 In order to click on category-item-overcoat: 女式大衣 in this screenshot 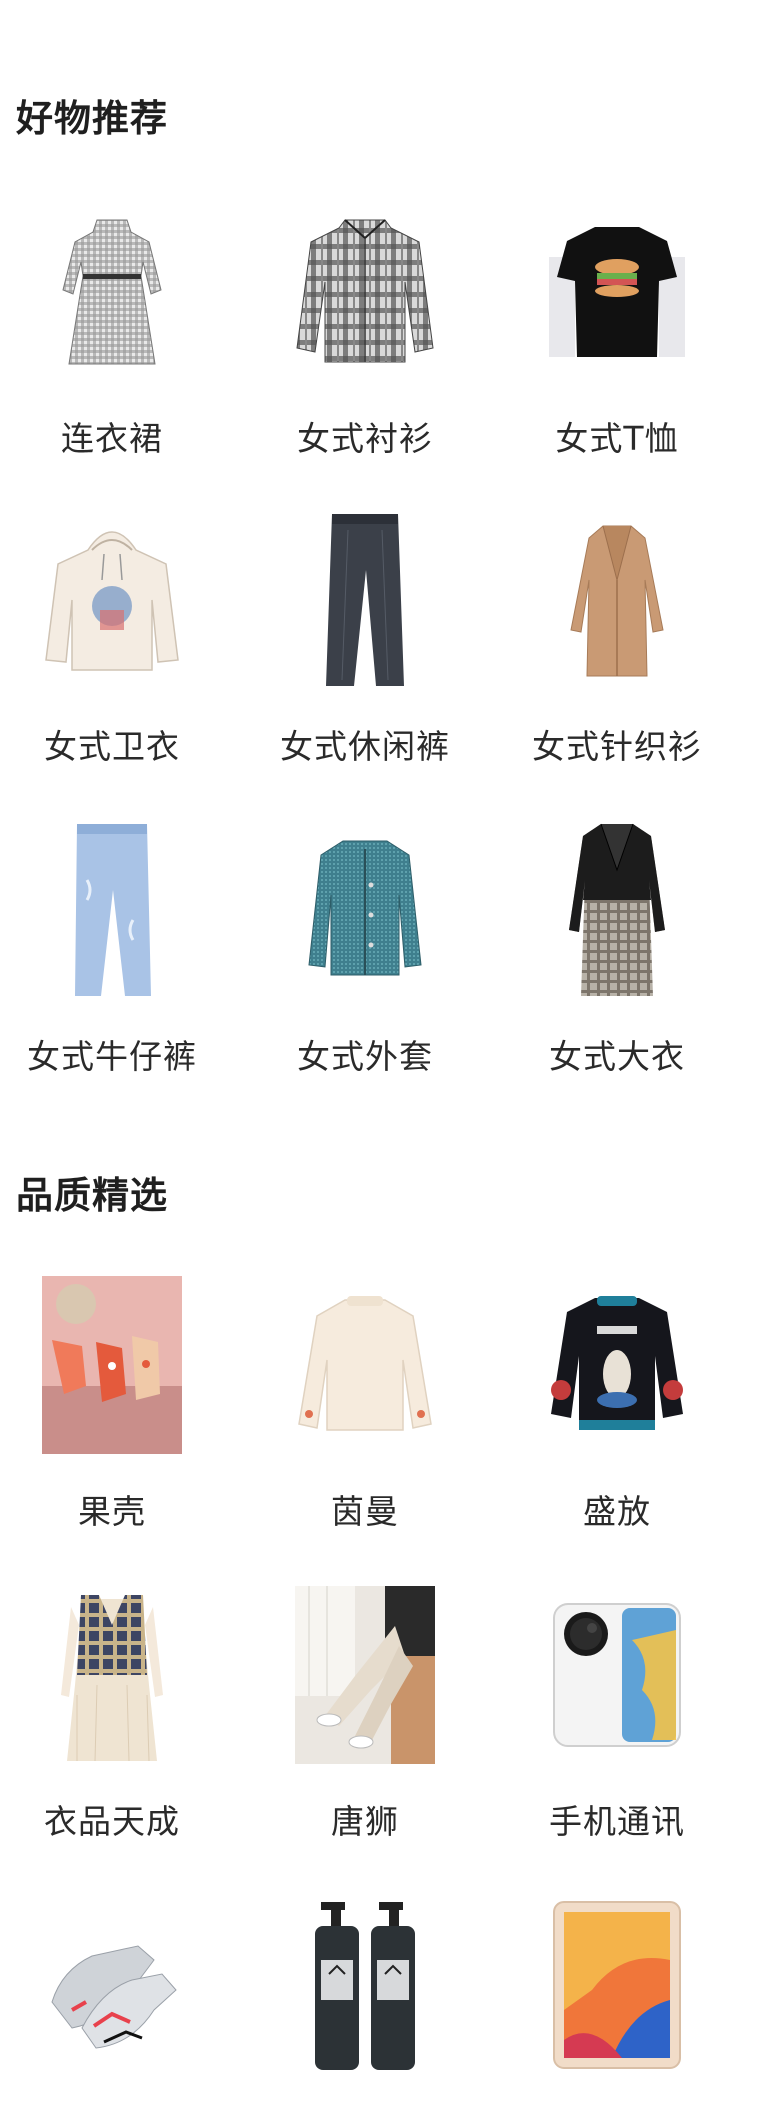, I will do `click(617, 949)`.